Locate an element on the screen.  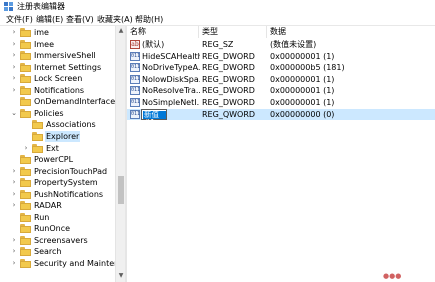
tree-item-label: ime is located at coordinates (41, 32).